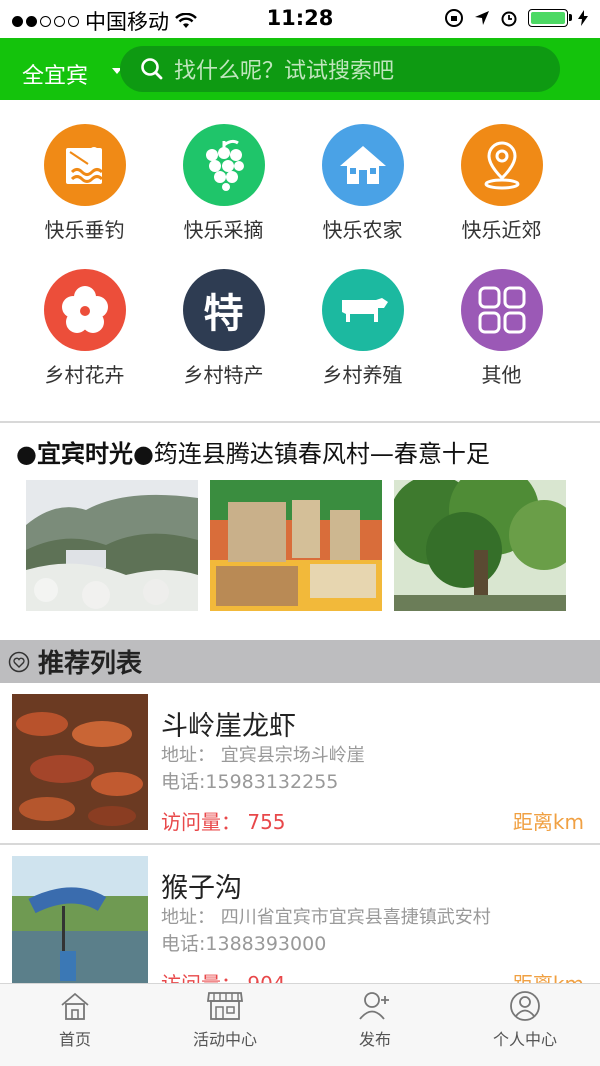  I want to click on search-icon, so click(152, 69).